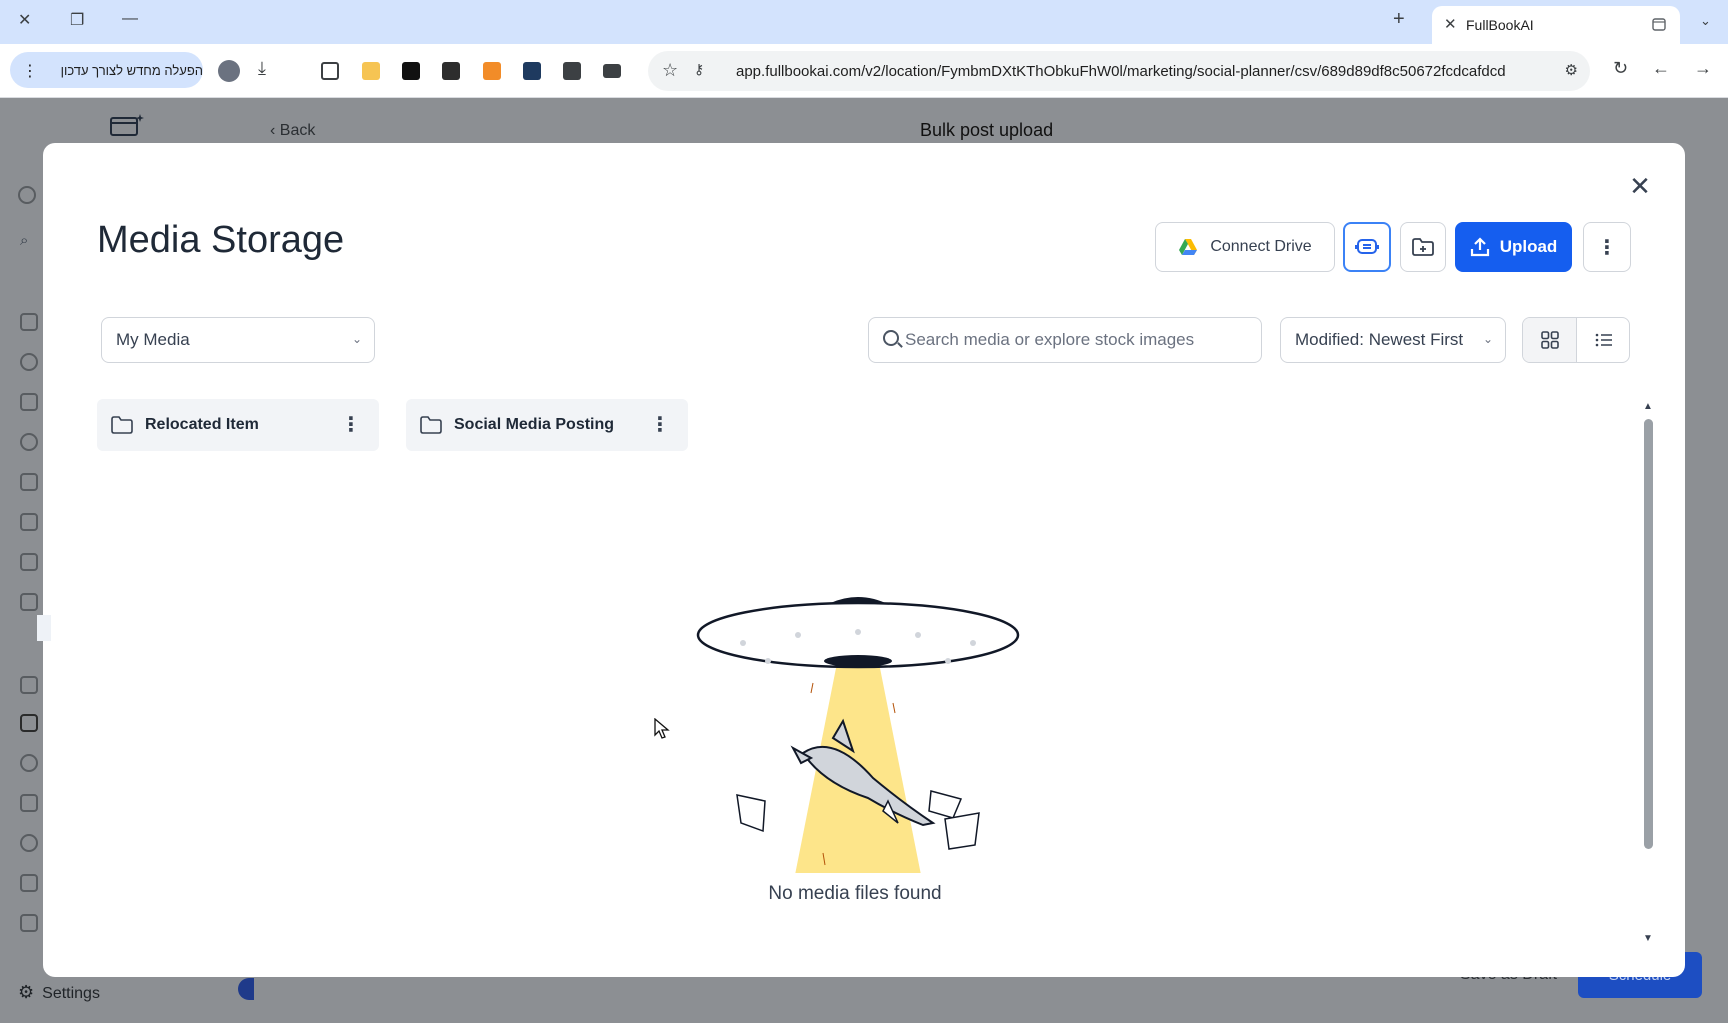  What do you see at coordinates (153, 339) in the screenshot?
I see `media-source-value: My Media` at bounding box center [153, 339].